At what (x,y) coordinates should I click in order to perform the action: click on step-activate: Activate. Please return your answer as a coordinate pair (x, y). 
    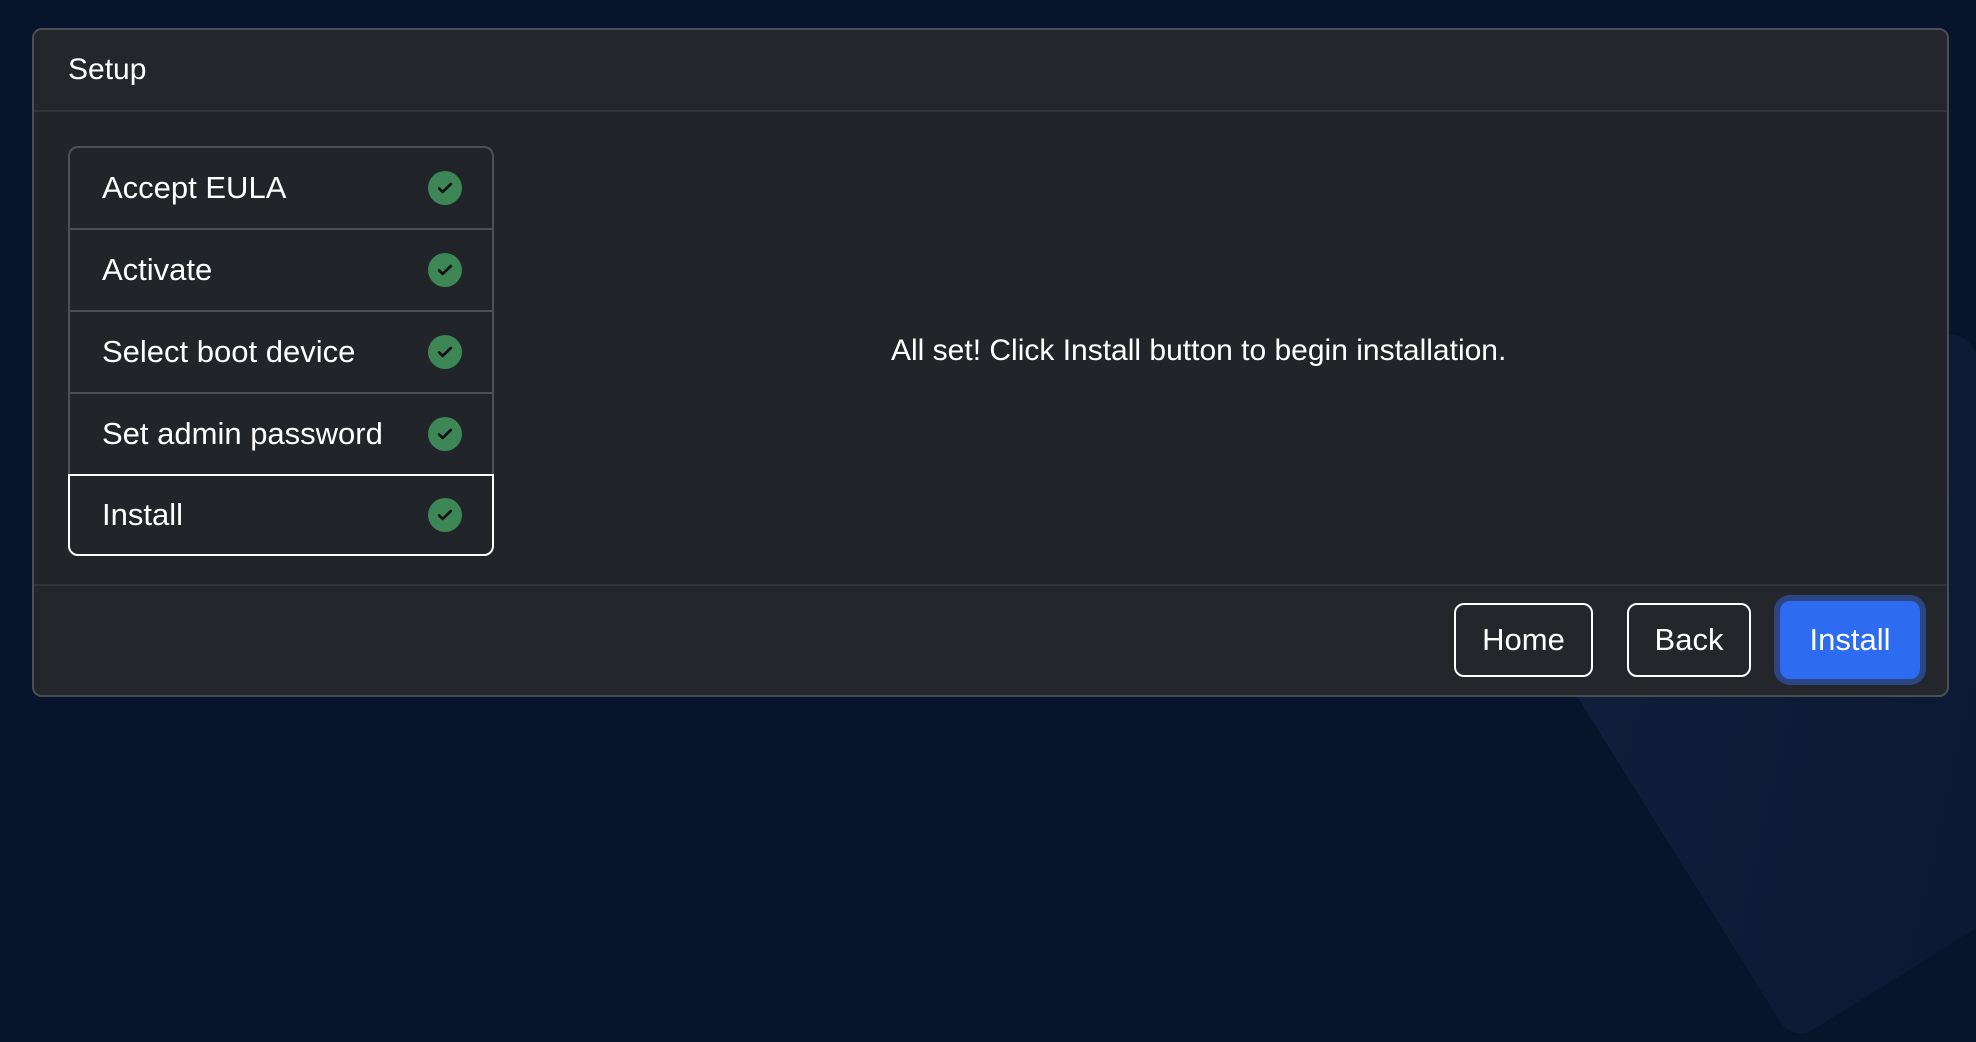
    Looking at the image, I should click on (281, 269).